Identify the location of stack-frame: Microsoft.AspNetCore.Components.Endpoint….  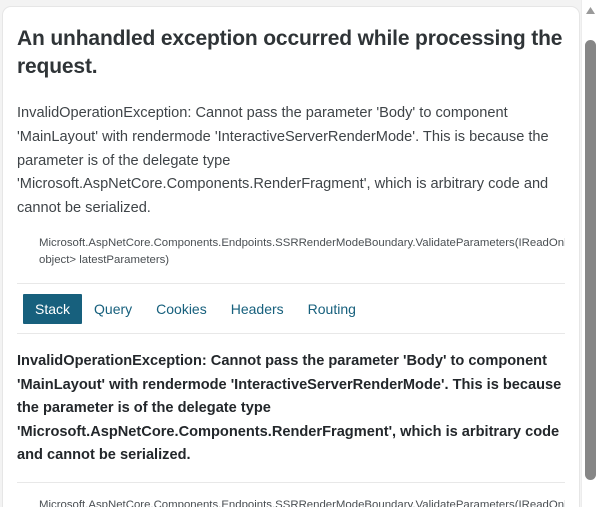
(291, 502).